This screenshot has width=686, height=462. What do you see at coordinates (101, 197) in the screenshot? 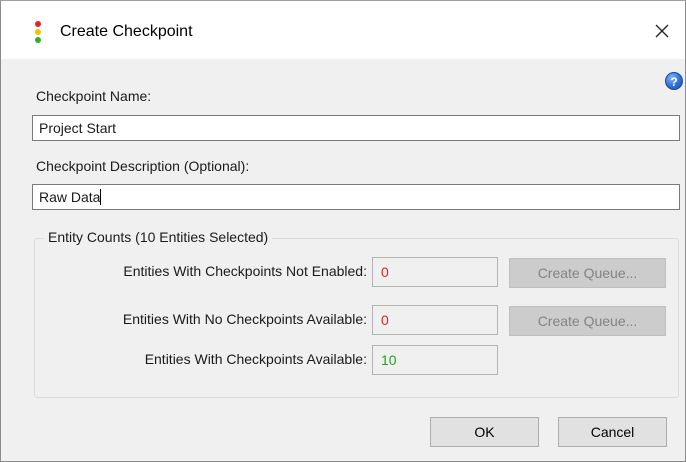
I see `text-caret` at bounding box center [101, 197].